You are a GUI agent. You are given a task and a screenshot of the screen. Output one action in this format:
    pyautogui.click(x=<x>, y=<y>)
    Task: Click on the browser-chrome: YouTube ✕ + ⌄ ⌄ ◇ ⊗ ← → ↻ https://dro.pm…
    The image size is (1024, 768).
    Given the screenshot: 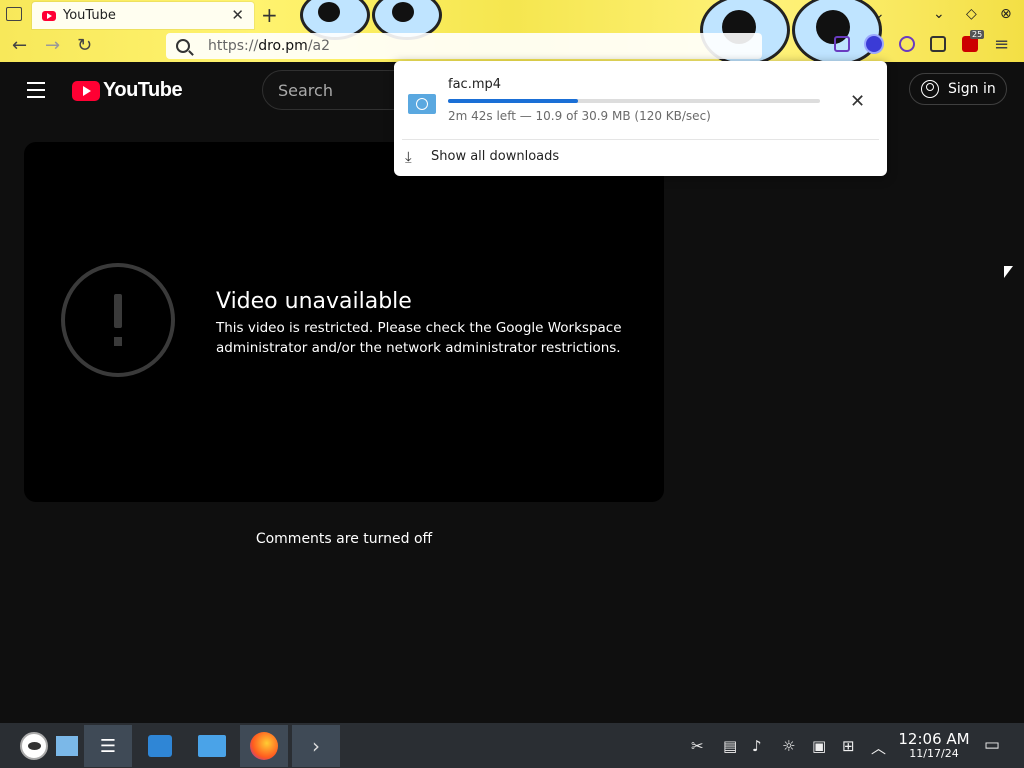 What is the action you would take?
    pyautogui.click(x=512, y=31)
    